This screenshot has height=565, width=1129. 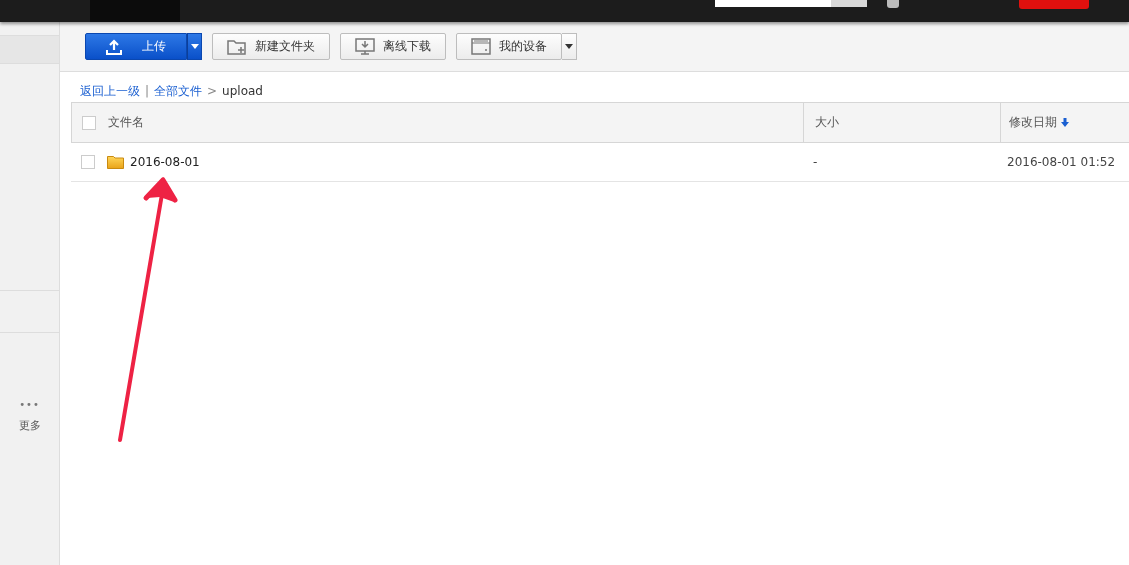 I want to click on device-icon, so click(x=481, y=46).